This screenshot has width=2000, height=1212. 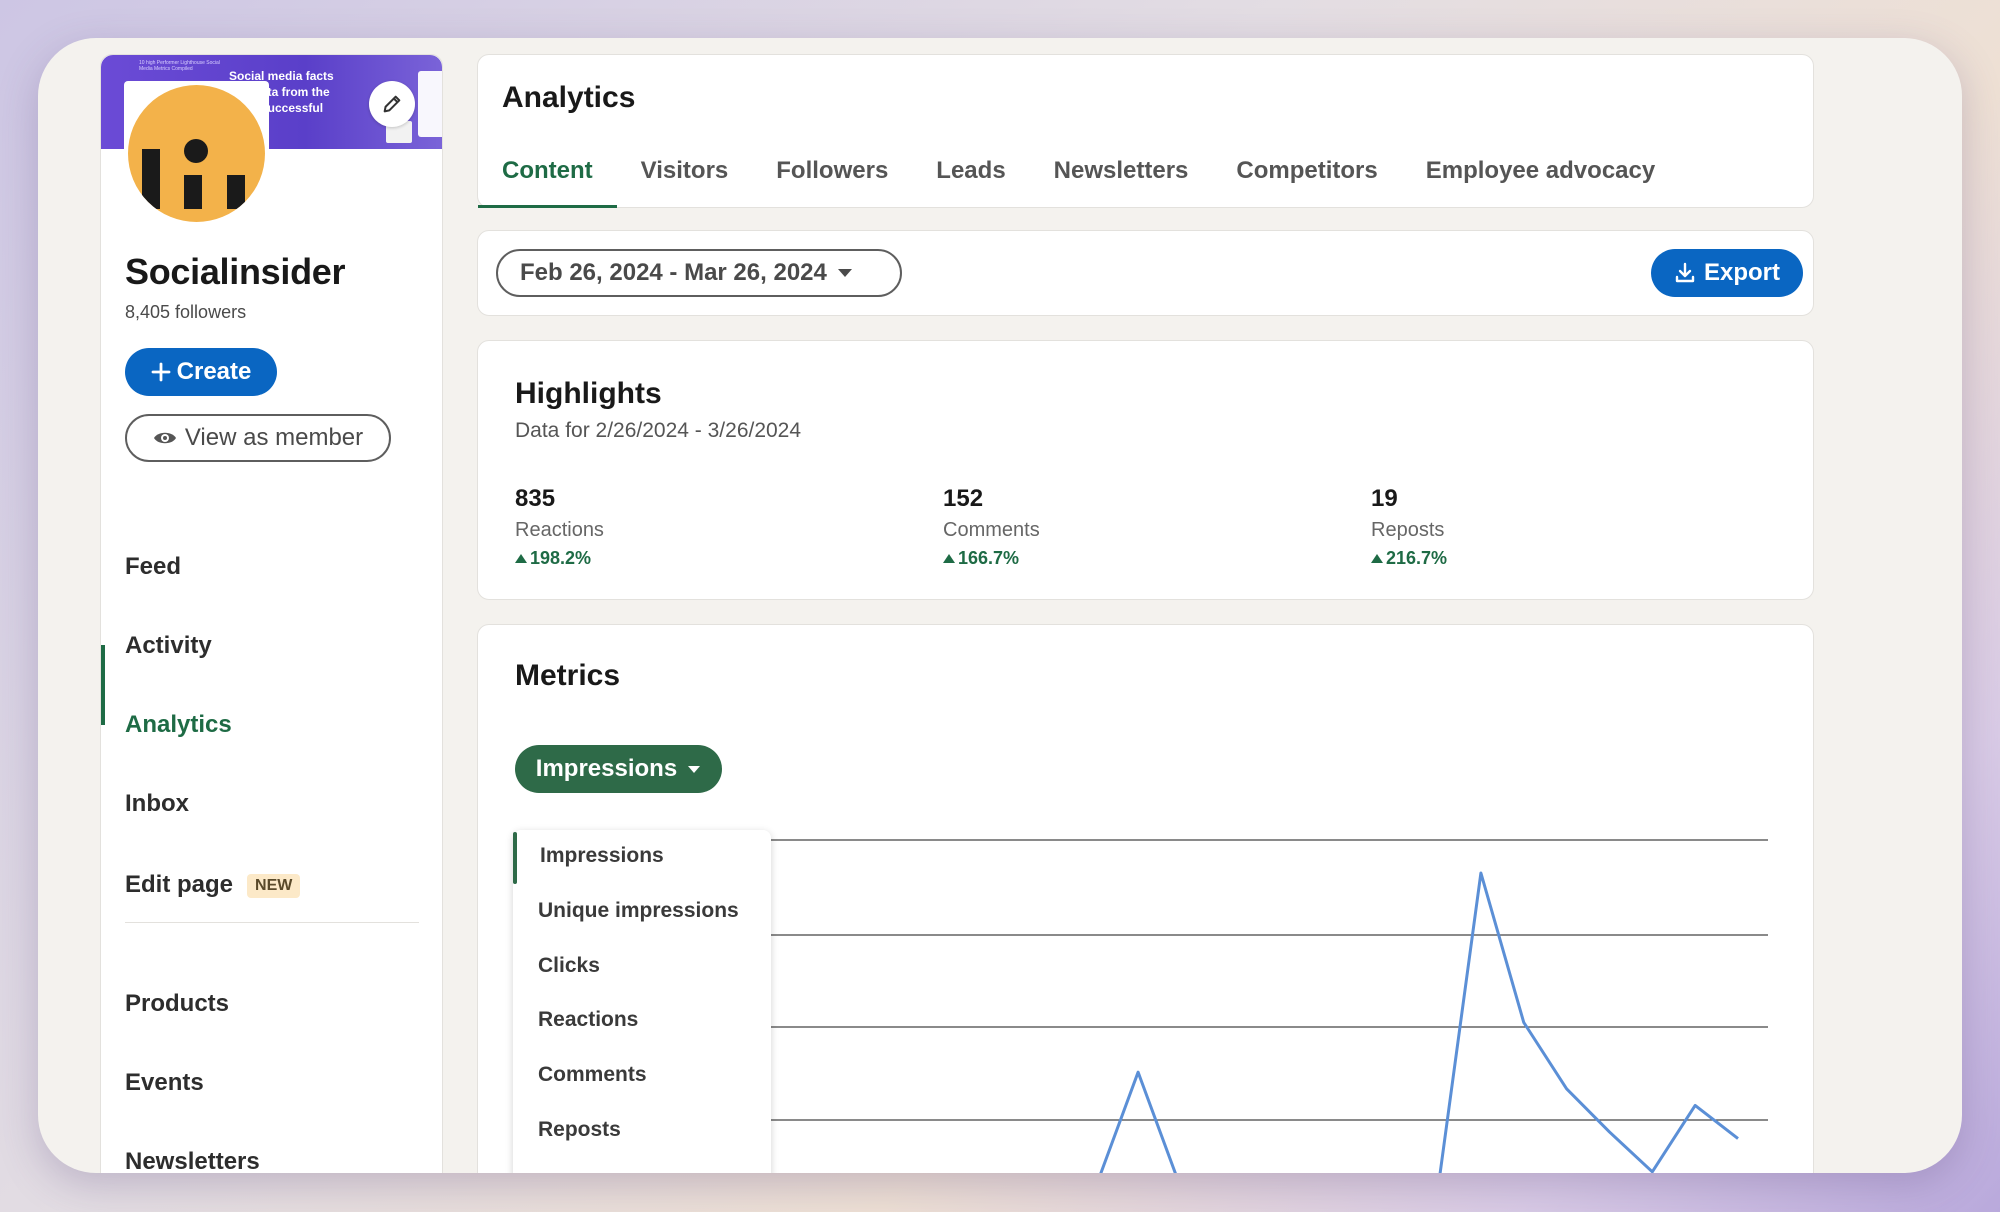 What do you see at coordinates (515, 858) in the screenshot?
I see `selected-option-indicator` at bounding box center [515, 858].